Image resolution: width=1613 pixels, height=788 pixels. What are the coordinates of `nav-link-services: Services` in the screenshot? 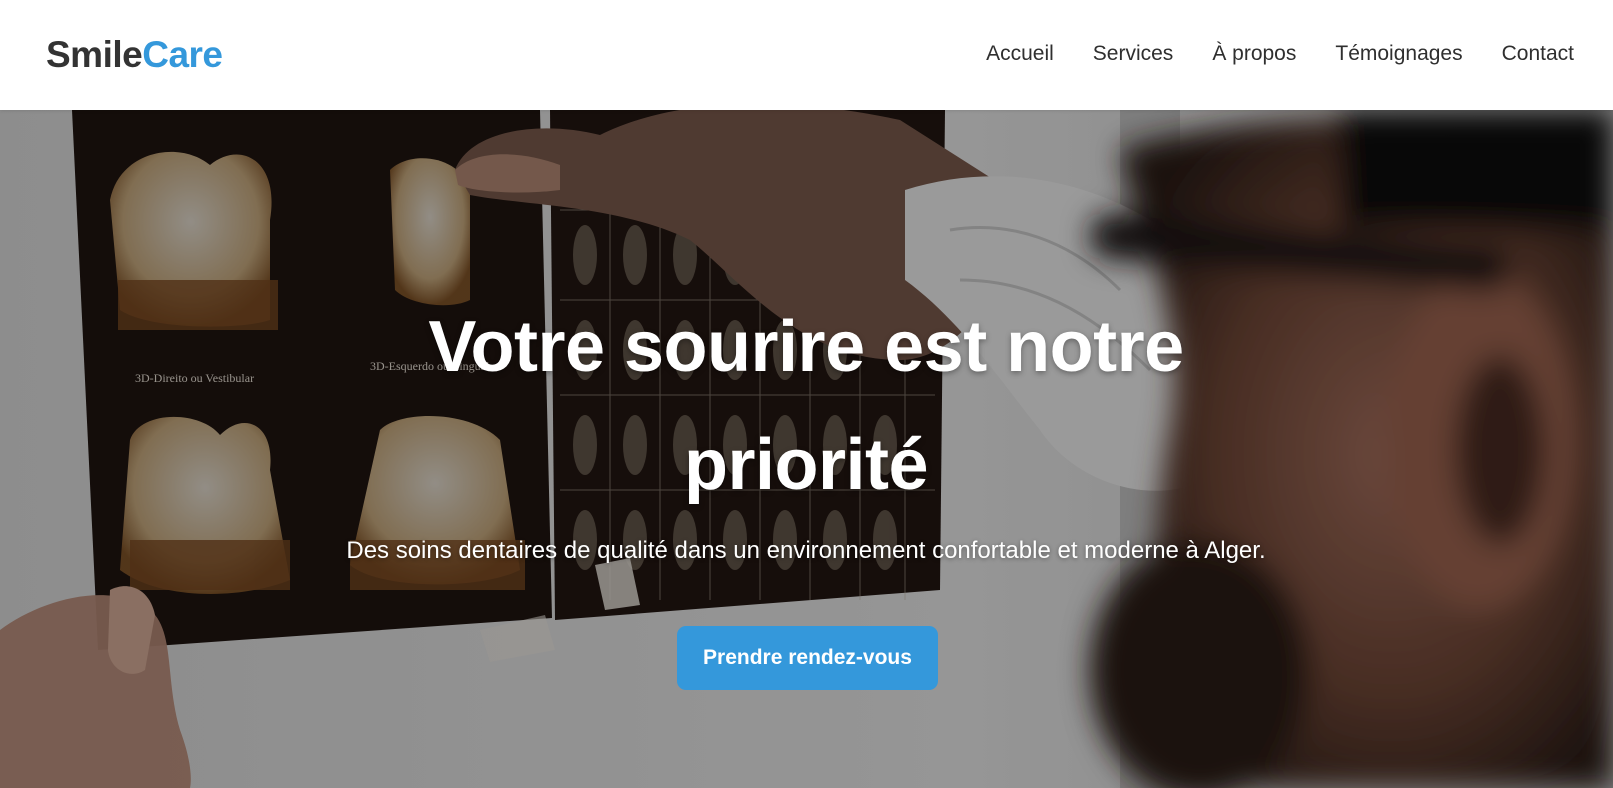 It's located at (1133, 54).